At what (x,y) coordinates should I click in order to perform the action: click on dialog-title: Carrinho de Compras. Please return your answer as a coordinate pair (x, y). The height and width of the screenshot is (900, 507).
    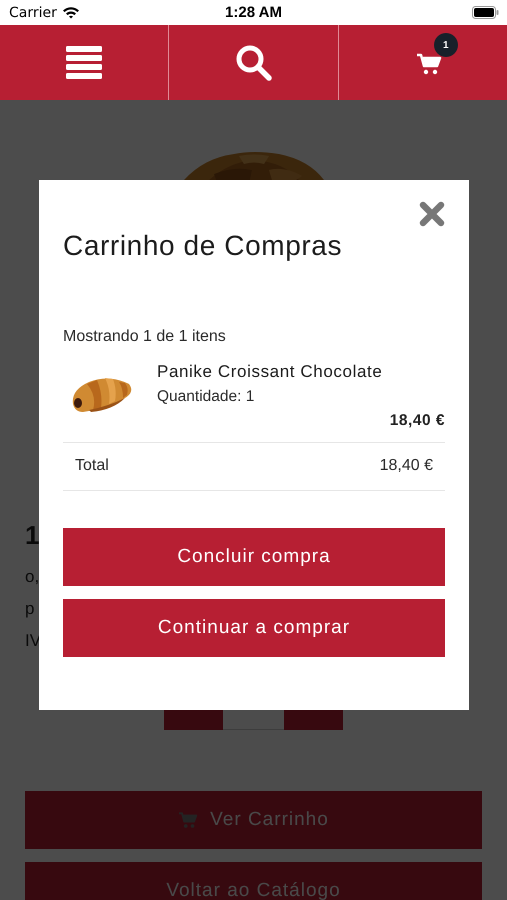
    Looking at the image, I should click on (203, 246).